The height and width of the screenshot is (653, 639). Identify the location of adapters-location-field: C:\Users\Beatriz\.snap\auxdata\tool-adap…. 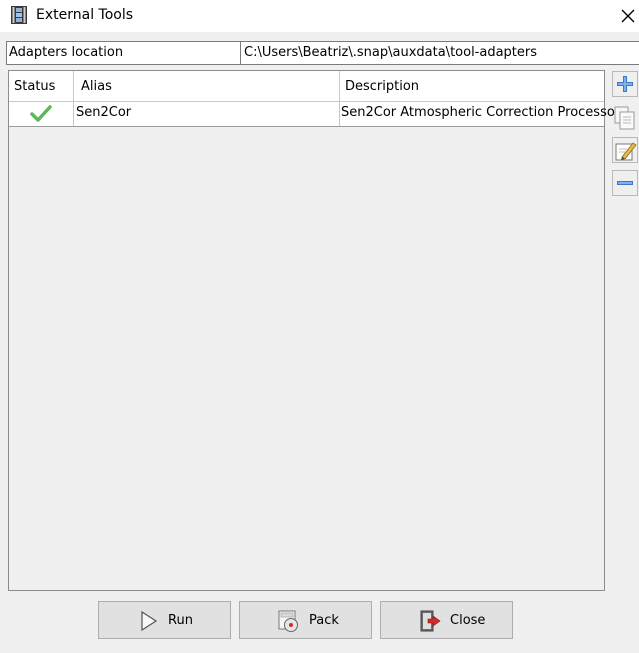
(390, 52).